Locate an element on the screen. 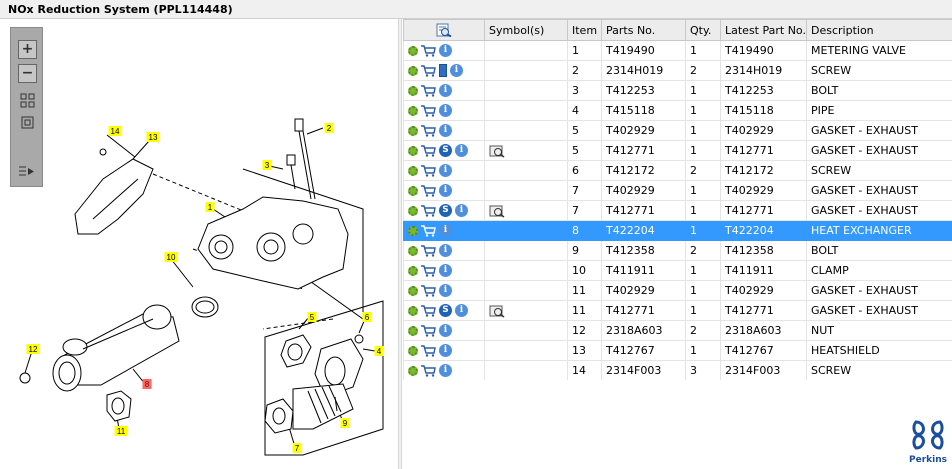 Image resolution: width=952 pixels, height=469 pixels. table-row: i 7 T402929 1 T402929 GASKET - EXHAUST is located at coordinates (677, 190).